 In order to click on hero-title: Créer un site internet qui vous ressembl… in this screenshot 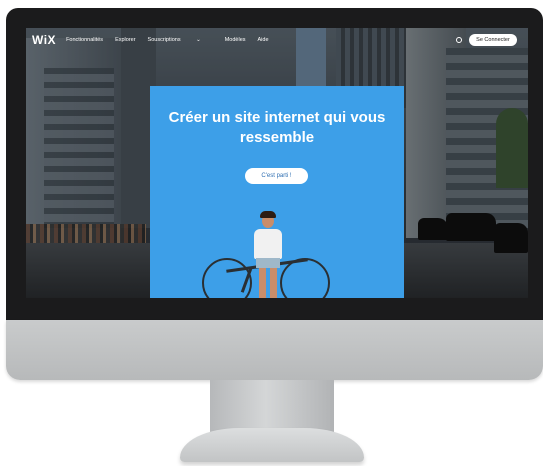, I will do `click(277, 128)`.